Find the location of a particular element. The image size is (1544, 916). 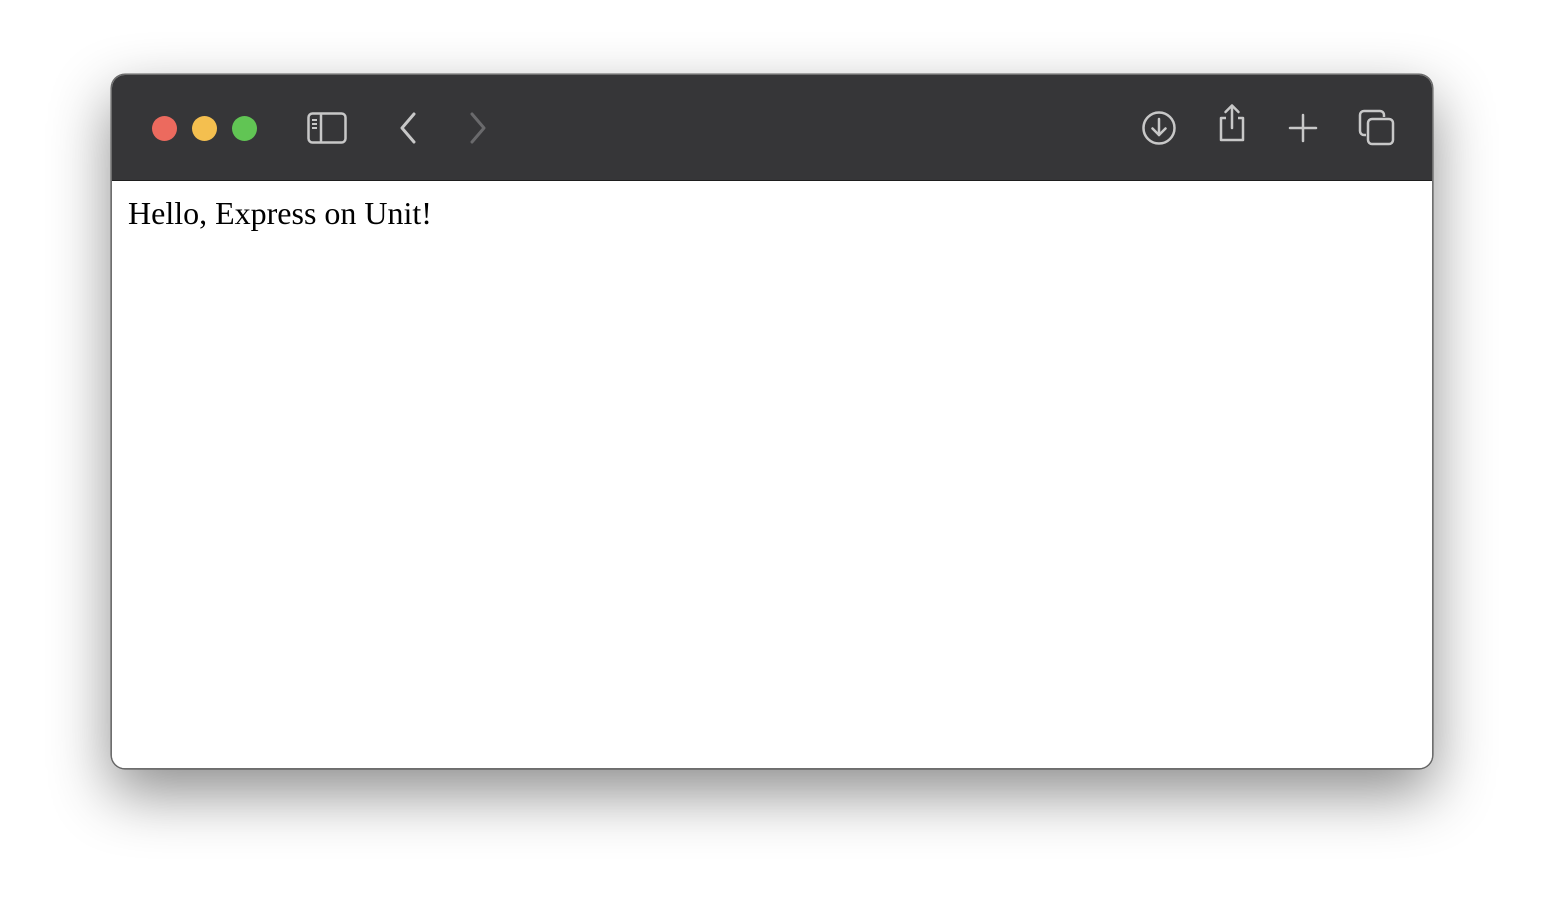

page-body-text: Hello, Express on Unit! is located at coordinates (280, 213).